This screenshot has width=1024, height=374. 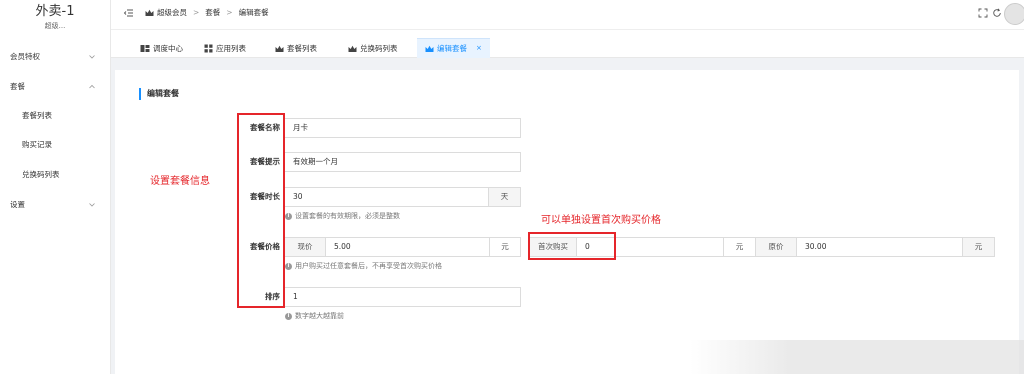 What do you see at coordinates (55, 116) in the screenshot?
I see `sidebar-item-package-list: 套餐列表` at bounding box center [55, 116].